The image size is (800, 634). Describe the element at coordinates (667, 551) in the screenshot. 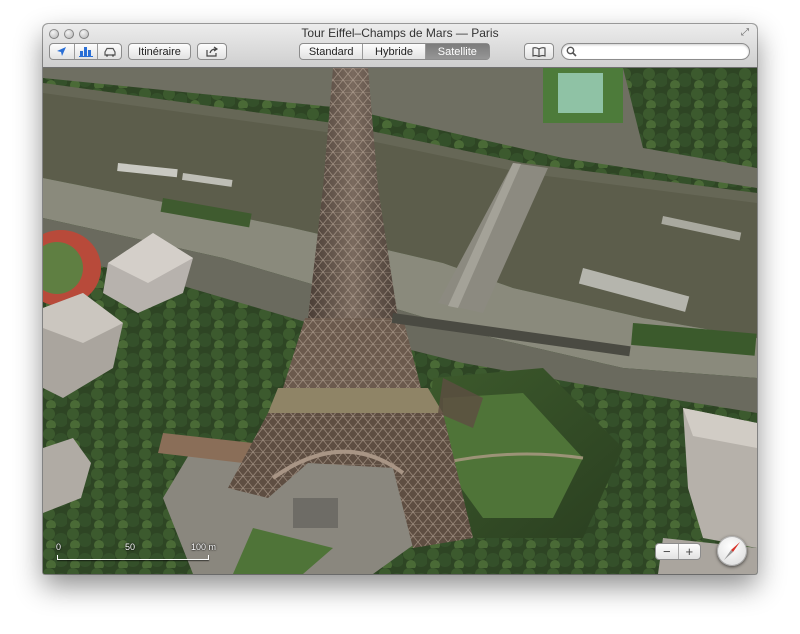

I see `zoom-out-button: −` at that location.